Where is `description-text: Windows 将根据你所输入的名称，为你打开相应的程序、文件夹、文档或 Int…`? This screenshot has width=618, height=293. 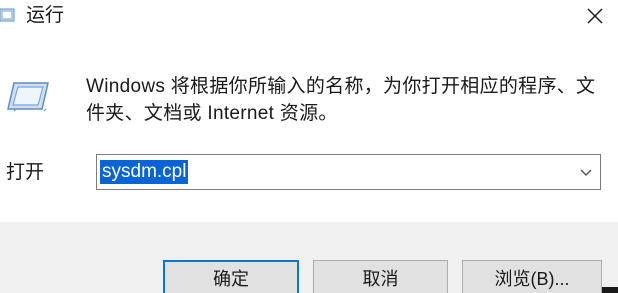 description-text: Windows 将根据你所输入的名称，为你打开相应的程序、文件夹、文档或 Int… is located at coordinates (341, 100).